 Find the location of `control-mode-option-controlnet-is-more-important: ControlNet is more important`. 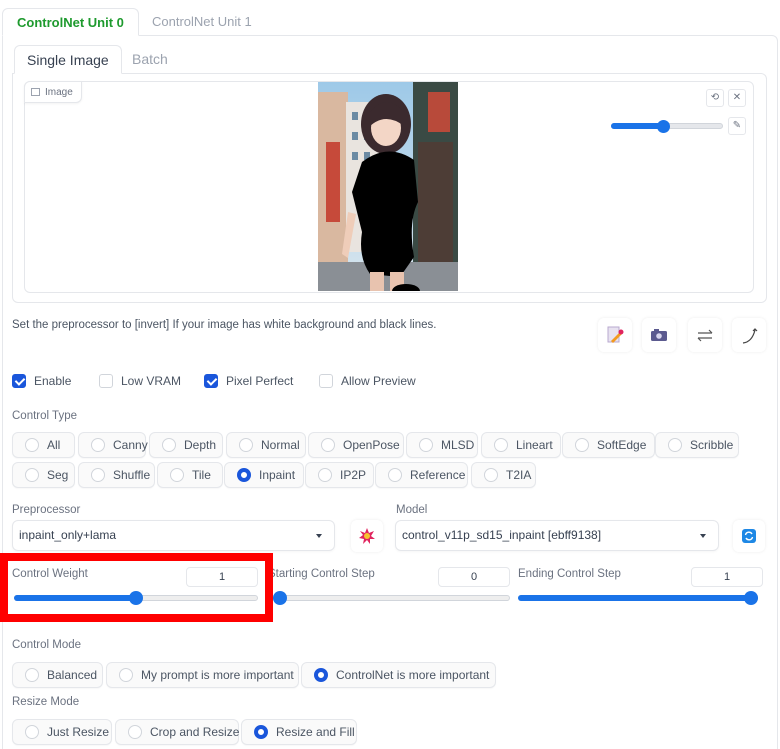

control-mode-option-controlnet-is-more-important: ControlNet is more important is located at coordinates (398, 675).